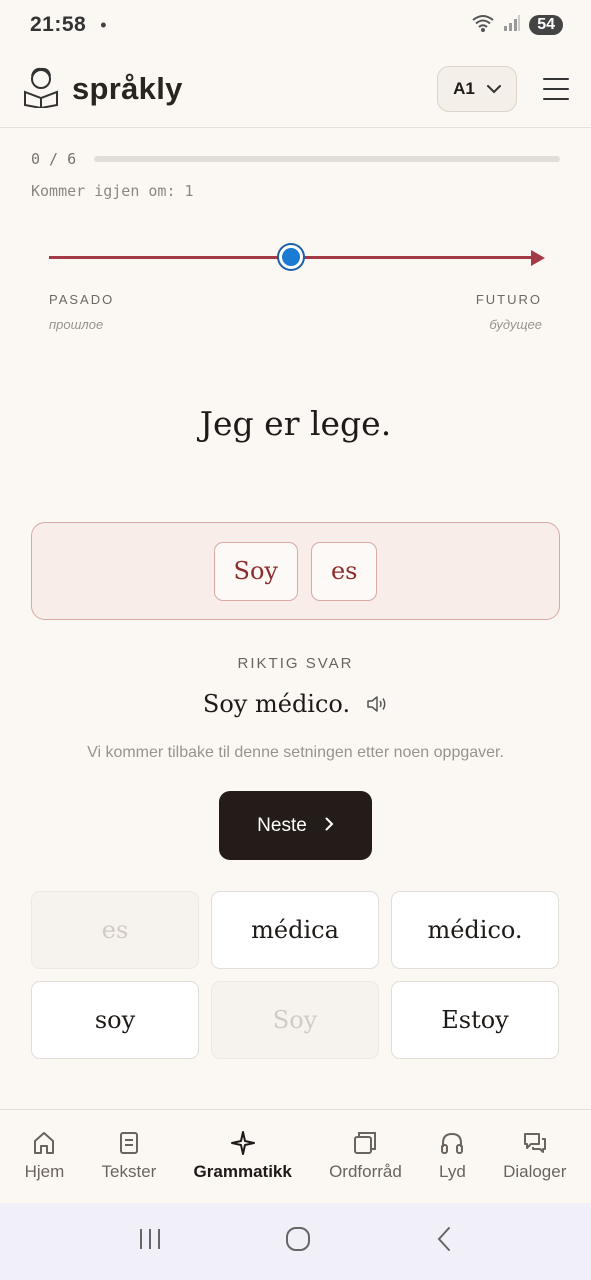  I want to click on nav-item-dialogues: Dialoger, so click(534, 1156).